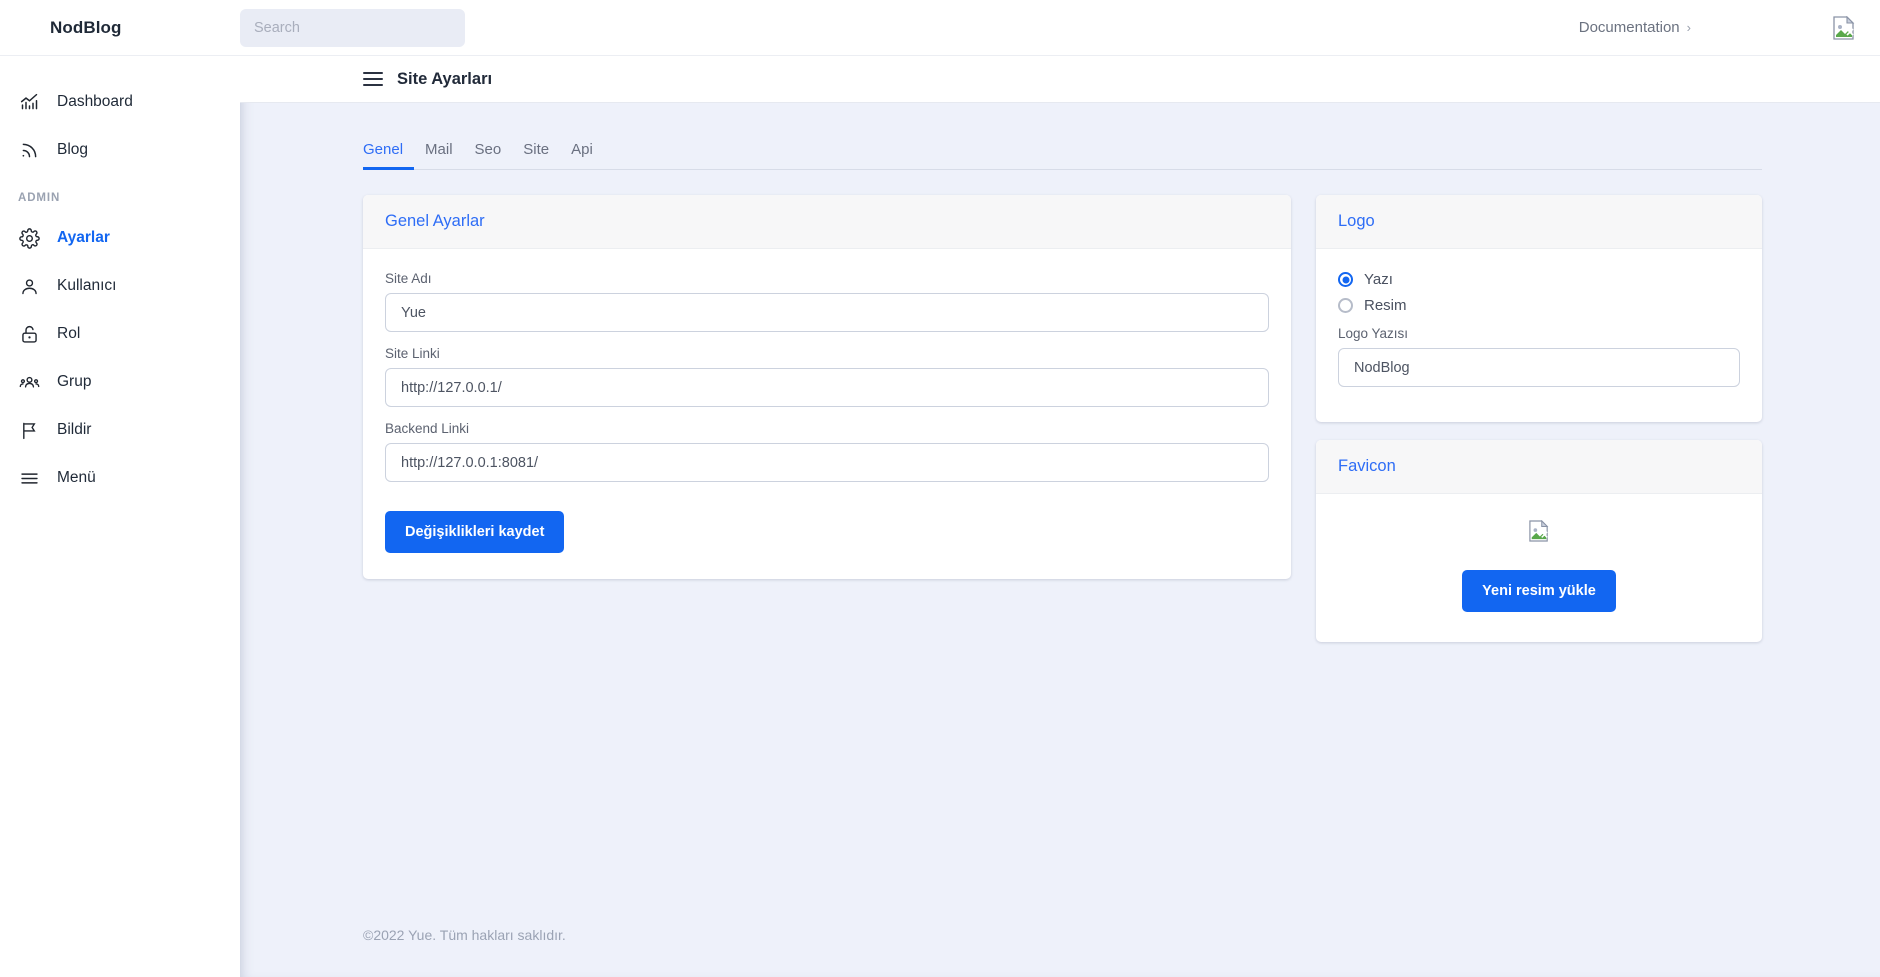  I want to click on field-site-linki: Site Linki, so click(827, 376).